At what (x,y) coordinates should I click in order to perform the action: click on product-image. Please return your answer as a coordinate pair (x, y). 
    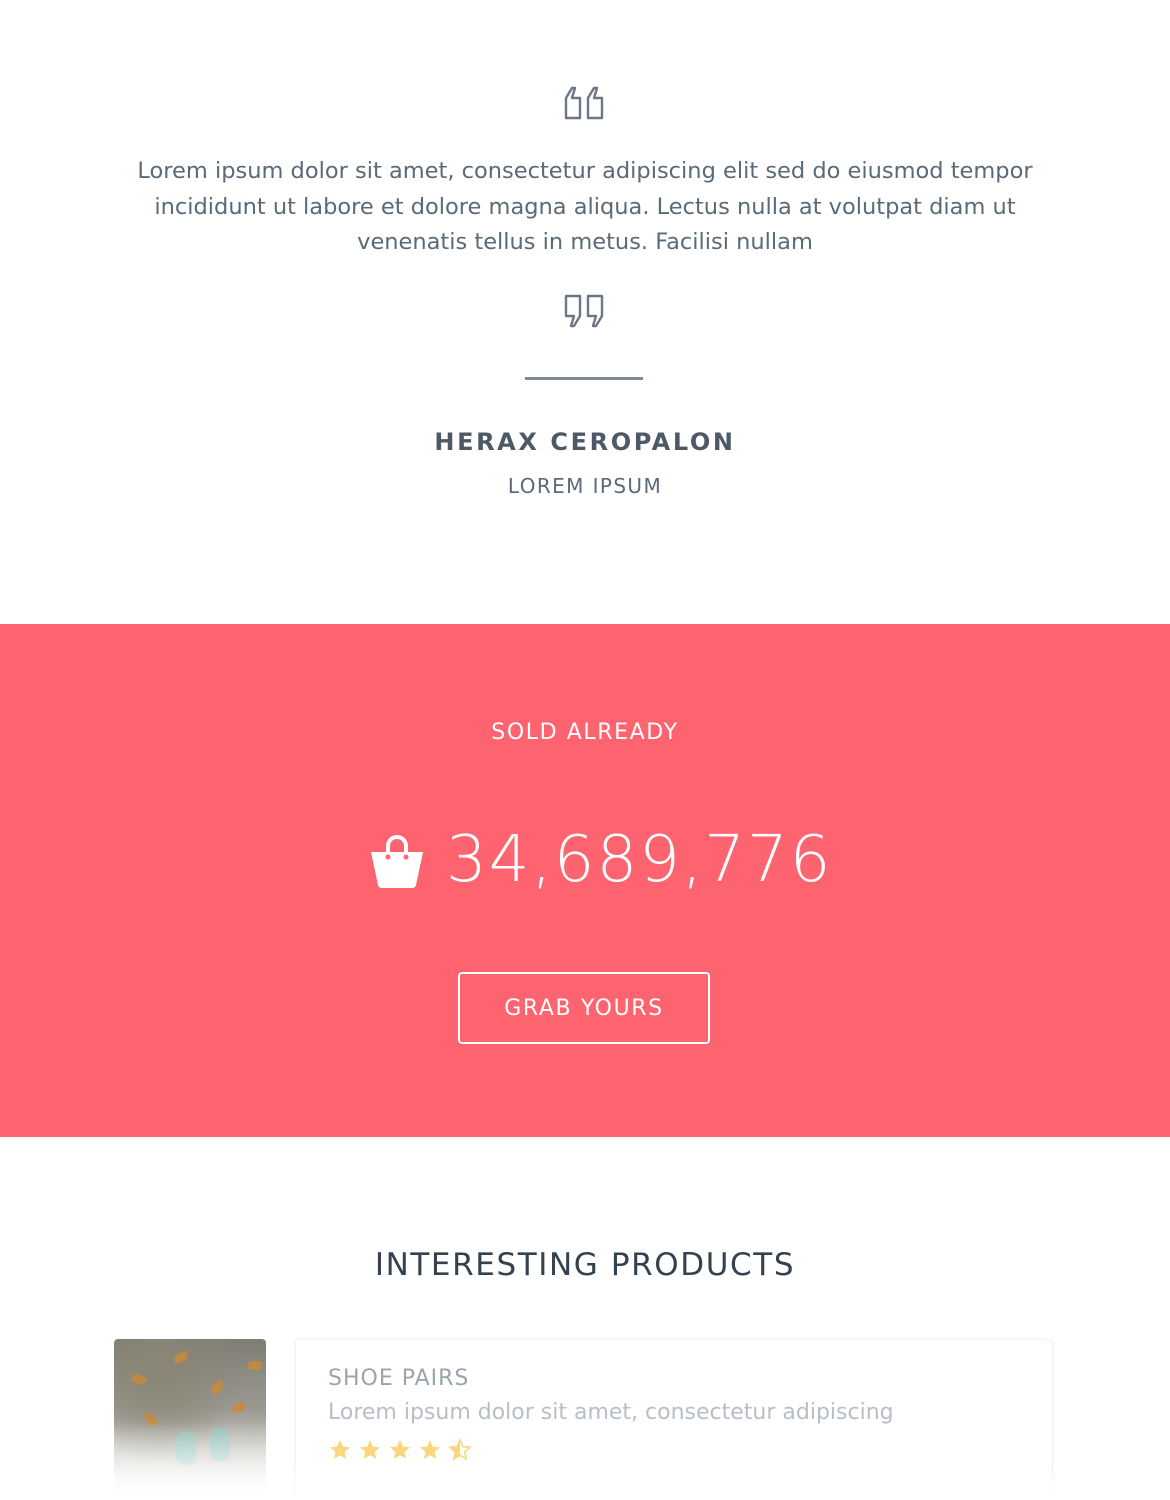
    Looking at the image, I should click on (190, 1415).